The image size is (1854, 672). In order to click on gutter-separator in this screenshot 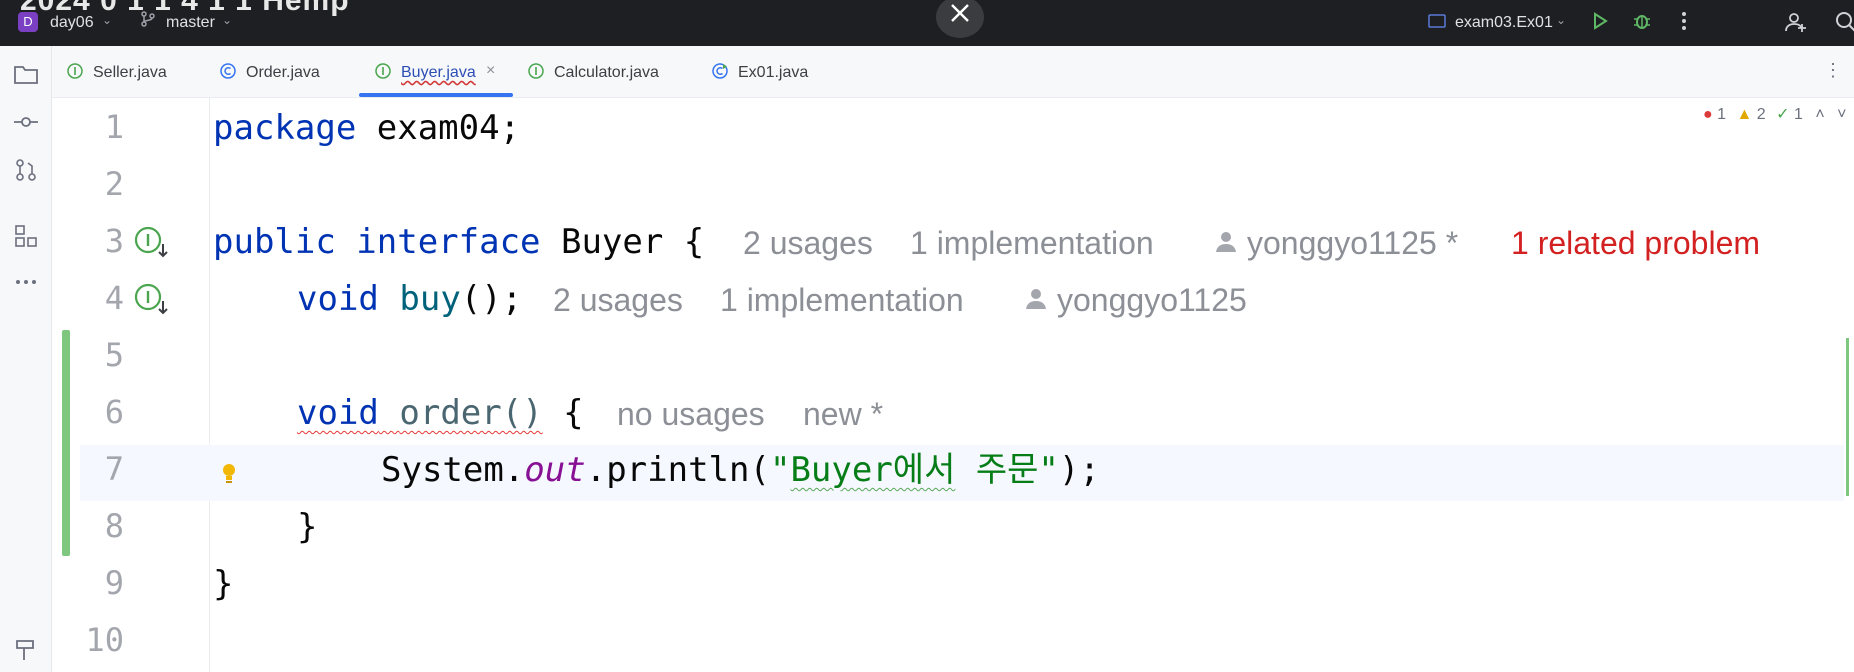, I will do `click(209, 385)`.